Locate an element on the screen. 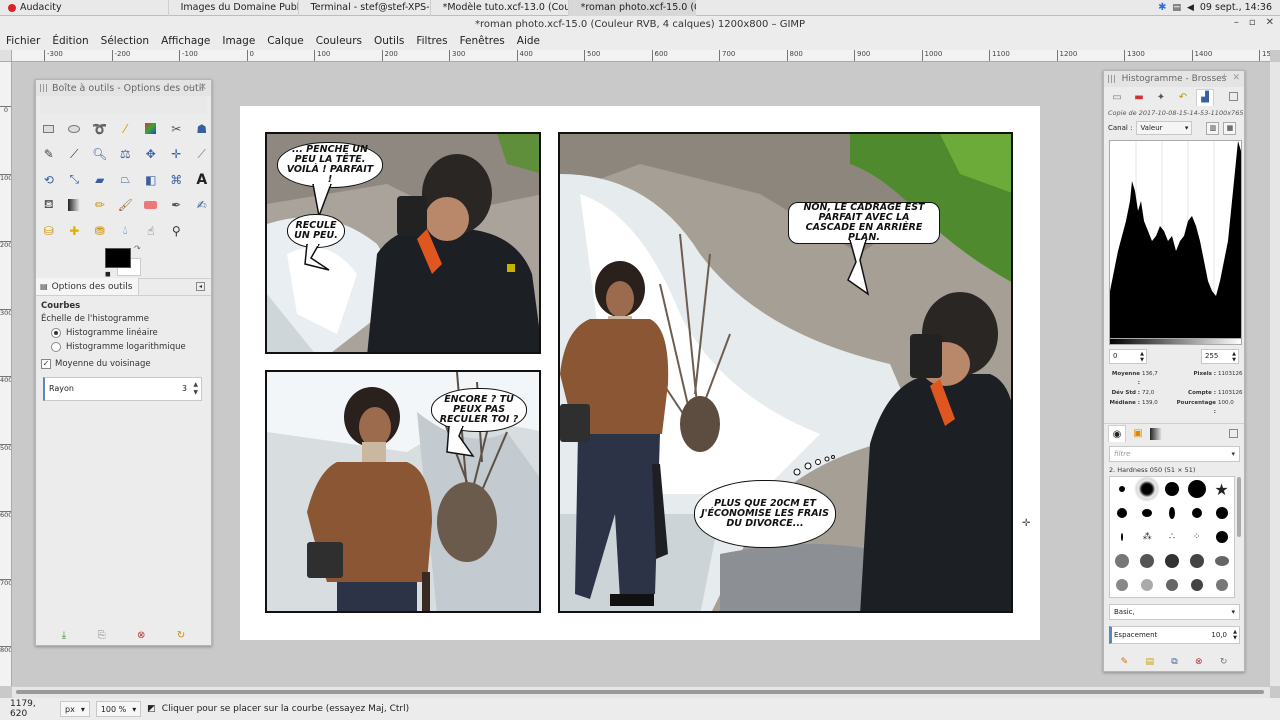 The width and height of the screenshot is (1280, 720). splatter-brush-icon: ∴ is located at coordinates (1172, 537).